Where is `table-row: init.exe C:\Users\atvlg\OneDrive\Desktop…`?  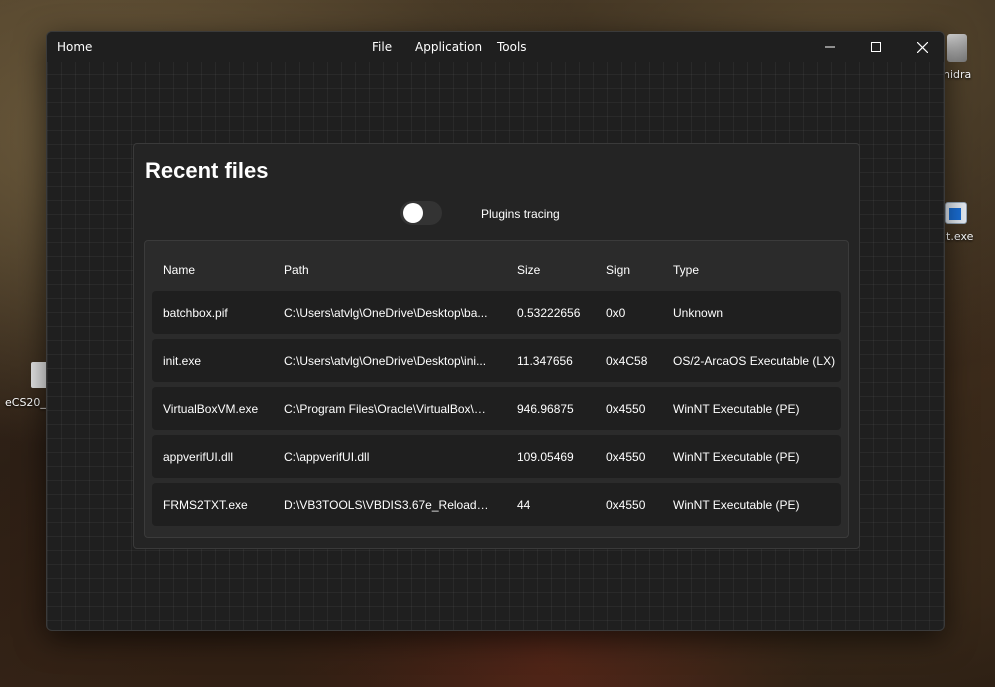
table-row: init.exe C:\Users\atvlg\OneDrive\Desktop… is located at coordinates (496, 360).